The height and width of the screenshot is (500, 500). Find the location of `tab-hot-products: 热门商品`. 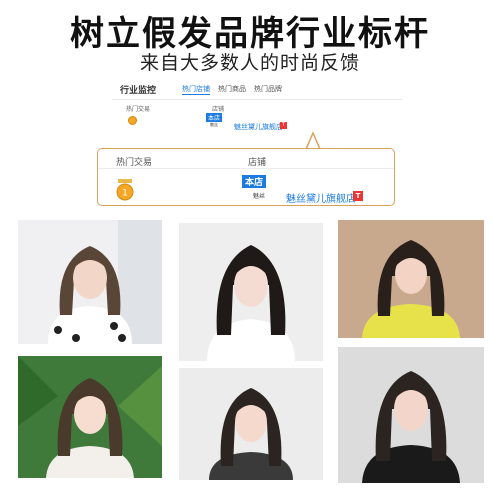

tab-hot-products: 热门商品 is located at coordinates (232, 89).